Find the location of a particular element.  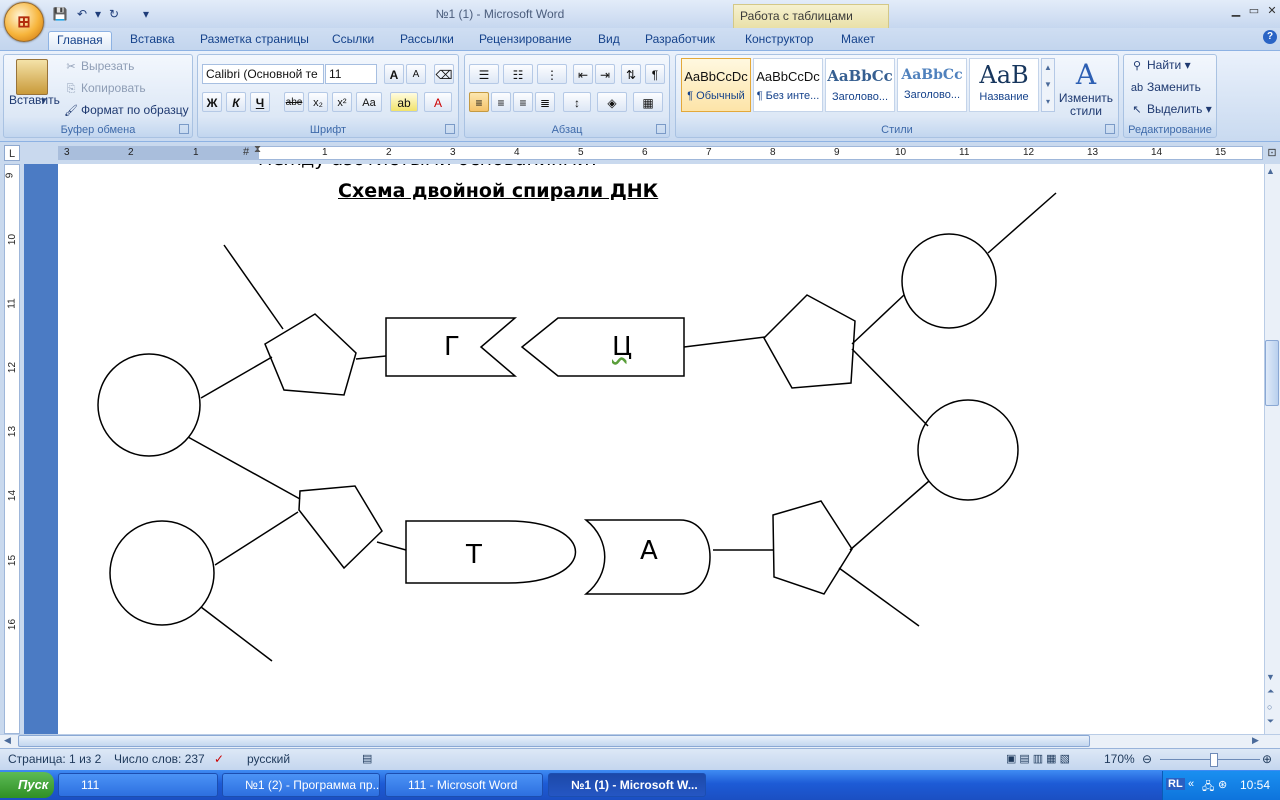

underline-button: Ч is located at coordinates (260, 102).